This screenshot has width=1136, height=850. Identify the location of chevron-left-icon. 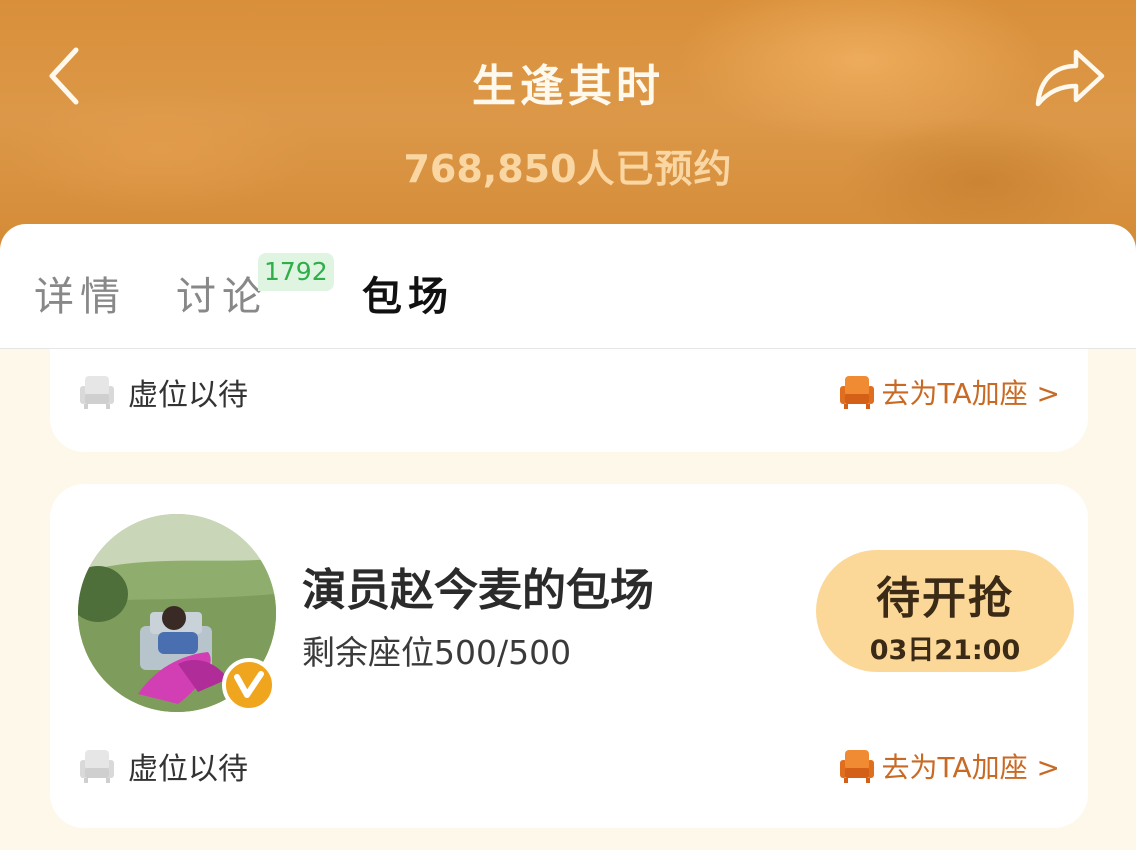
(64, 76).